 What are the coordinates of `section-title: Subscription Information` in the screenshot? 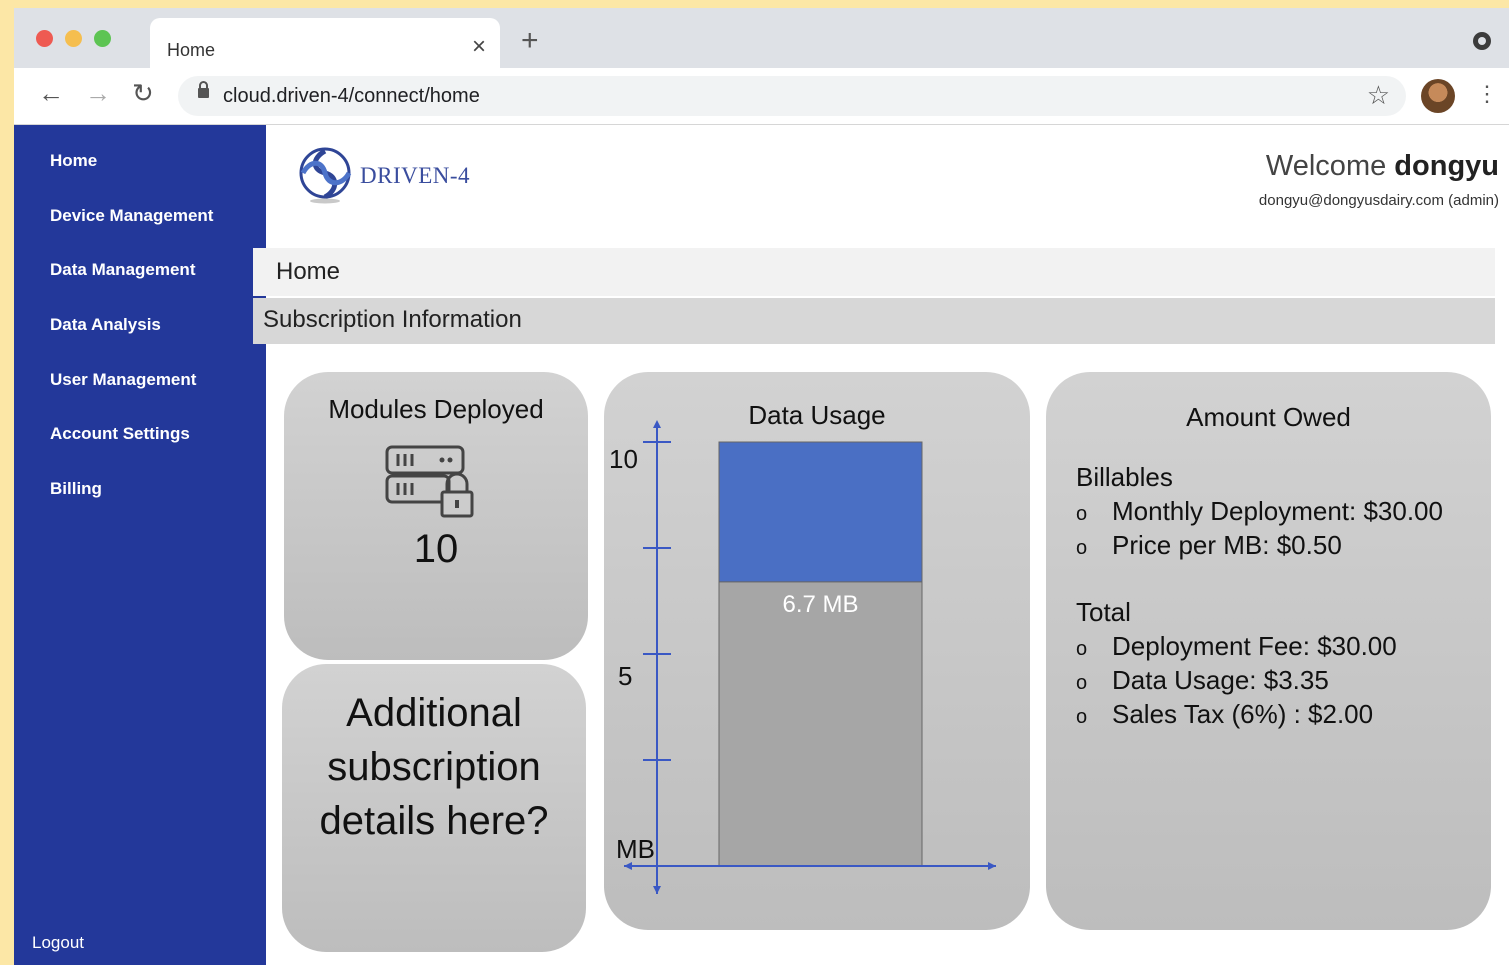 It's located at (392, 319).